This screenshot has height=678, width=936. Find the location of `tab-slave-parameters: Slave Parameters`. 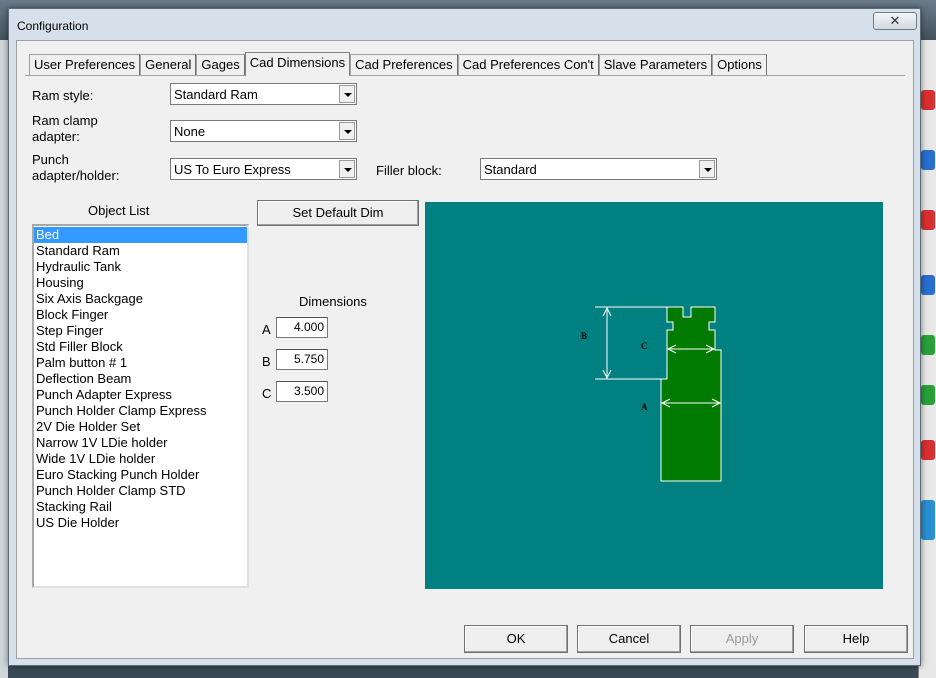

tab-slave-parameters: Slave Parameters is located at coordinates (655, 64).